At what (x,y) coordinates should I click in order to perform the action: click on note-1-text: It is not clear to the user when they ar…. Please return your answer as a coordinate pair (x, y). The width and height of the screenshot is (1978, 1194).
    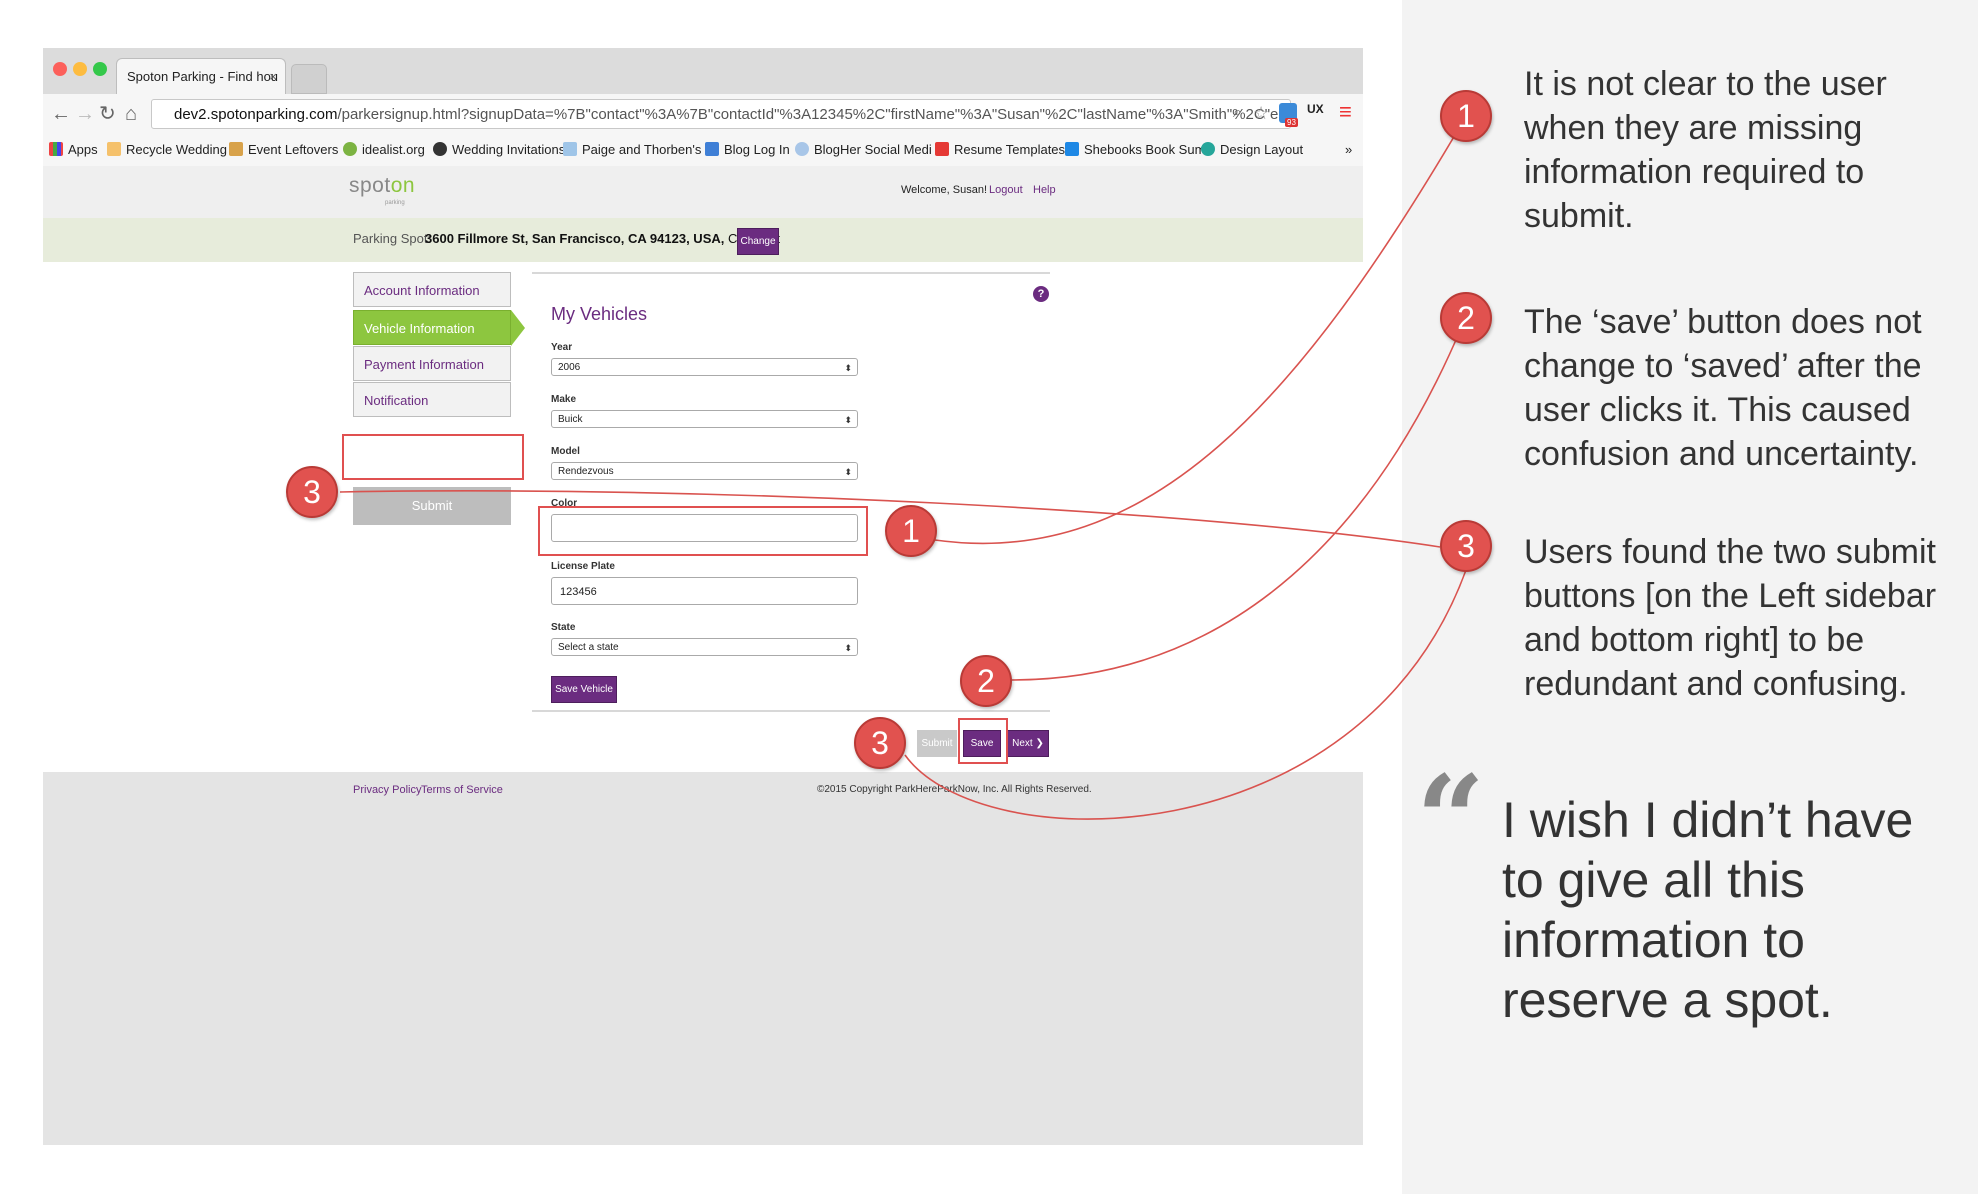
    Looking at the image, I should click on (1705, 150).